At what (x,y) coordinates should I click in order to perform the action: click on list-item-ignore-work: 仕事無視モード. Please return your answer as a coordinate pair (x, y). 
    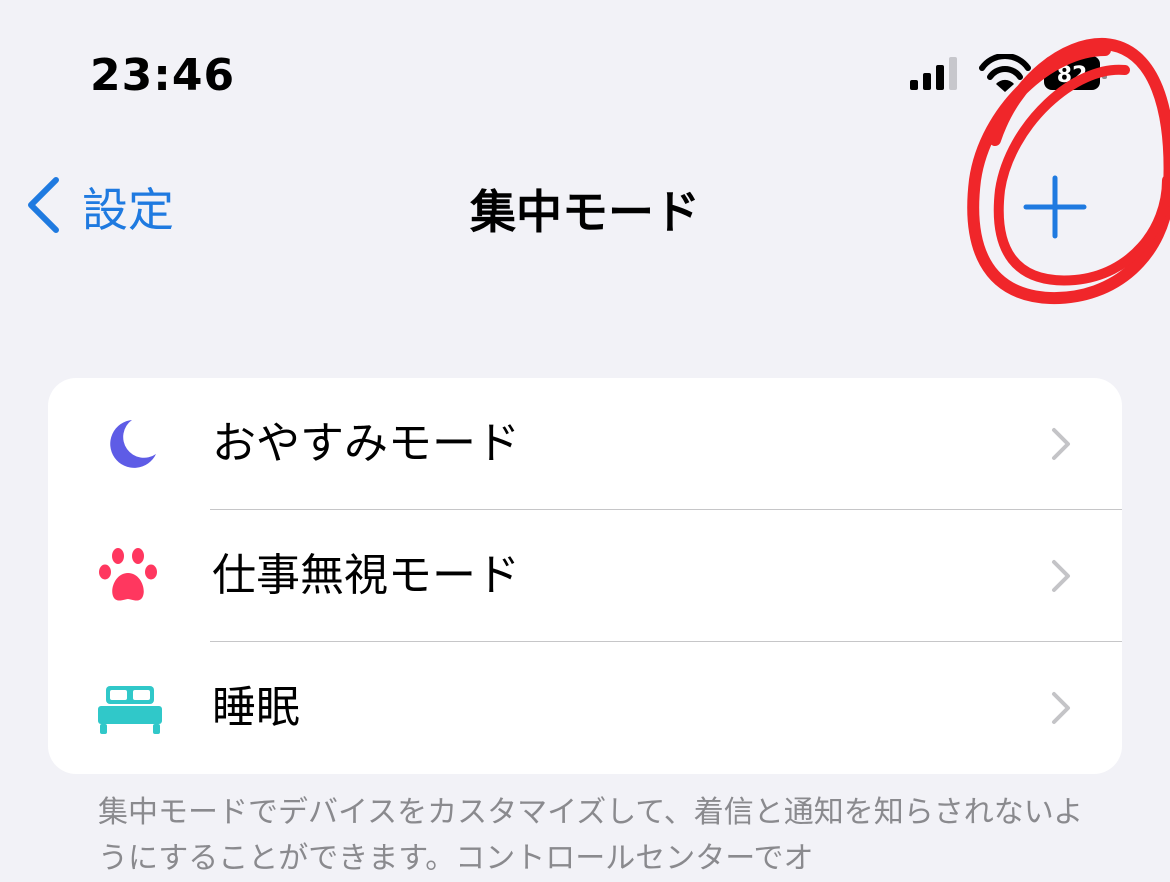
    Looking at the image, I should click on (585, 576).